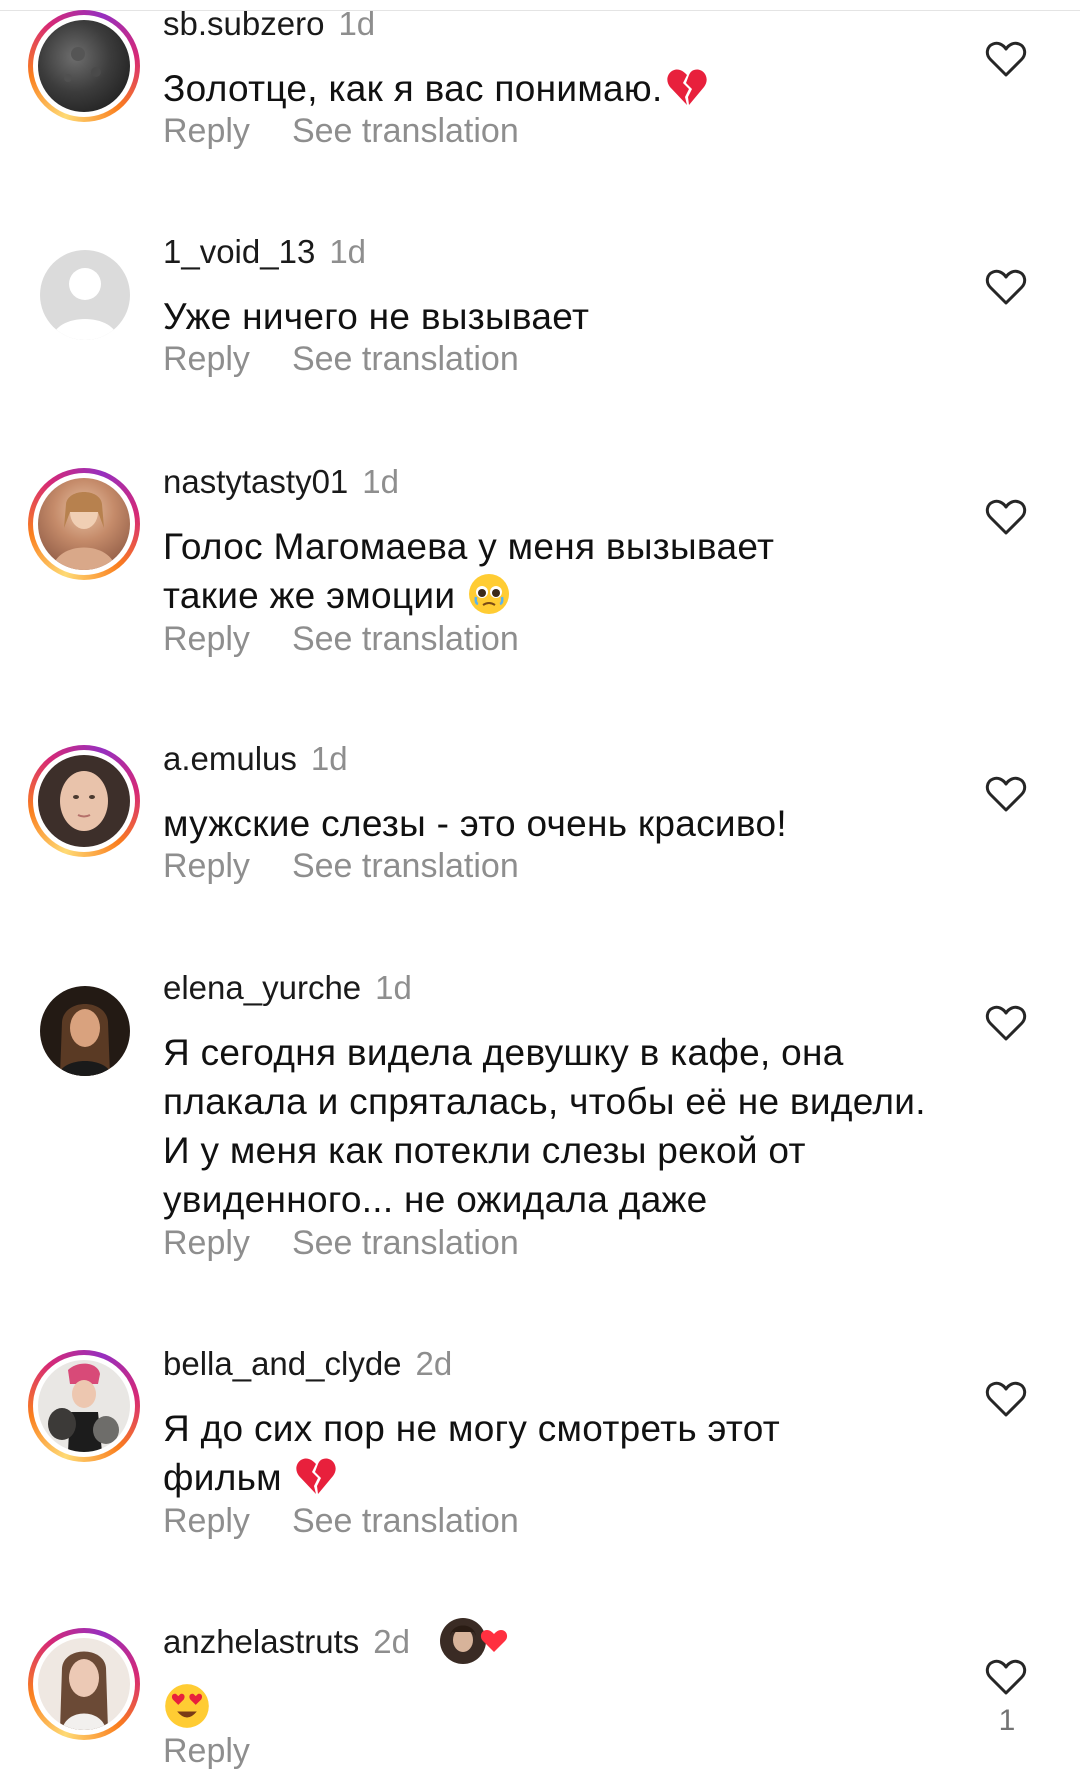  I want to click on username: bella_and_clyde, so click(282, 1364).